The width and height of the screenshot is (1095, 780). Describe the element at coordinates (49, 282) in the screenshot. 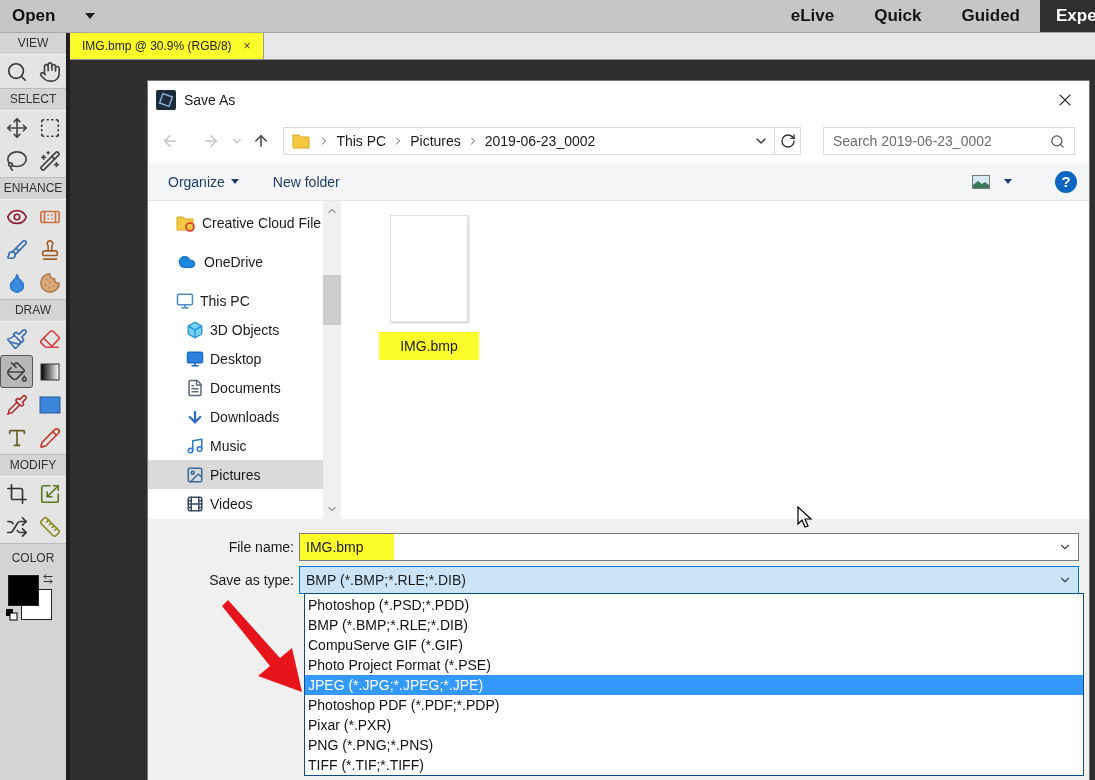

I see `sponge-icon` at that location.